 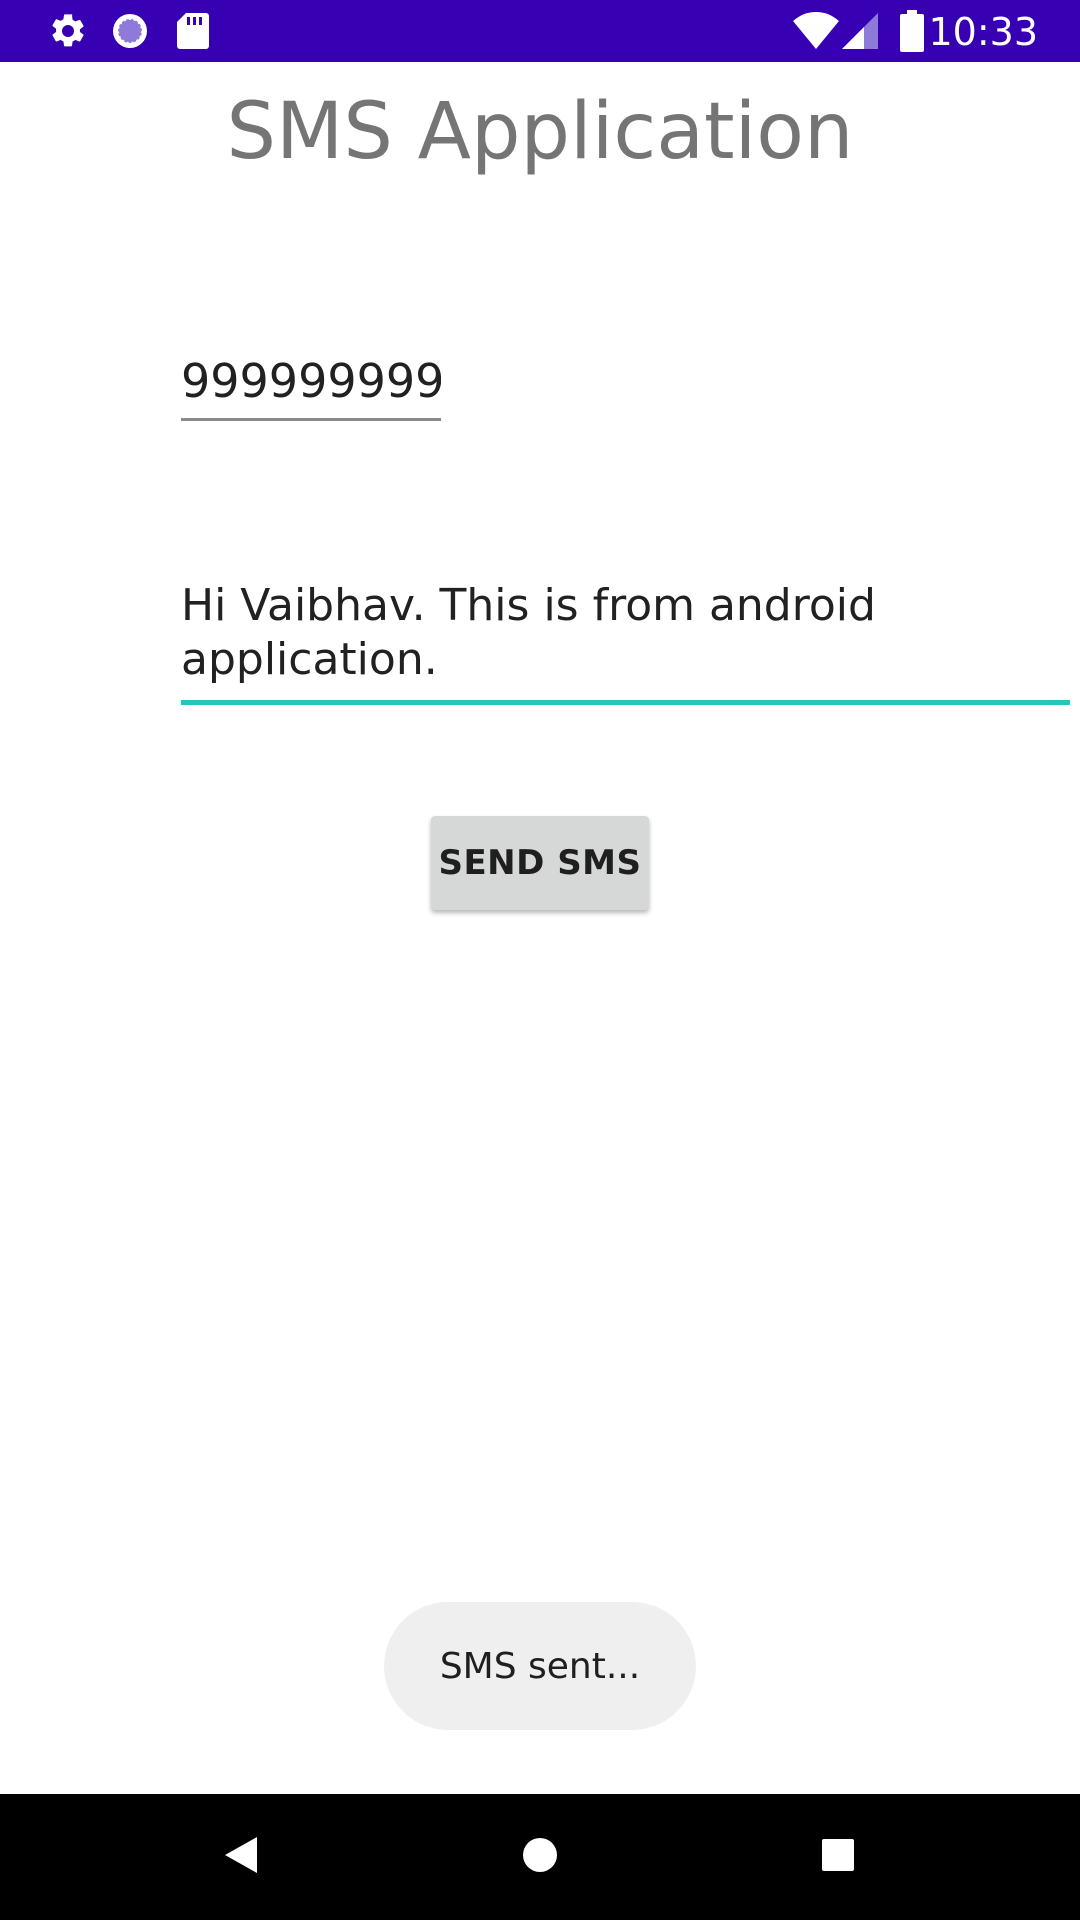 I want to click on recents-button, so click(x=838, y=1857).